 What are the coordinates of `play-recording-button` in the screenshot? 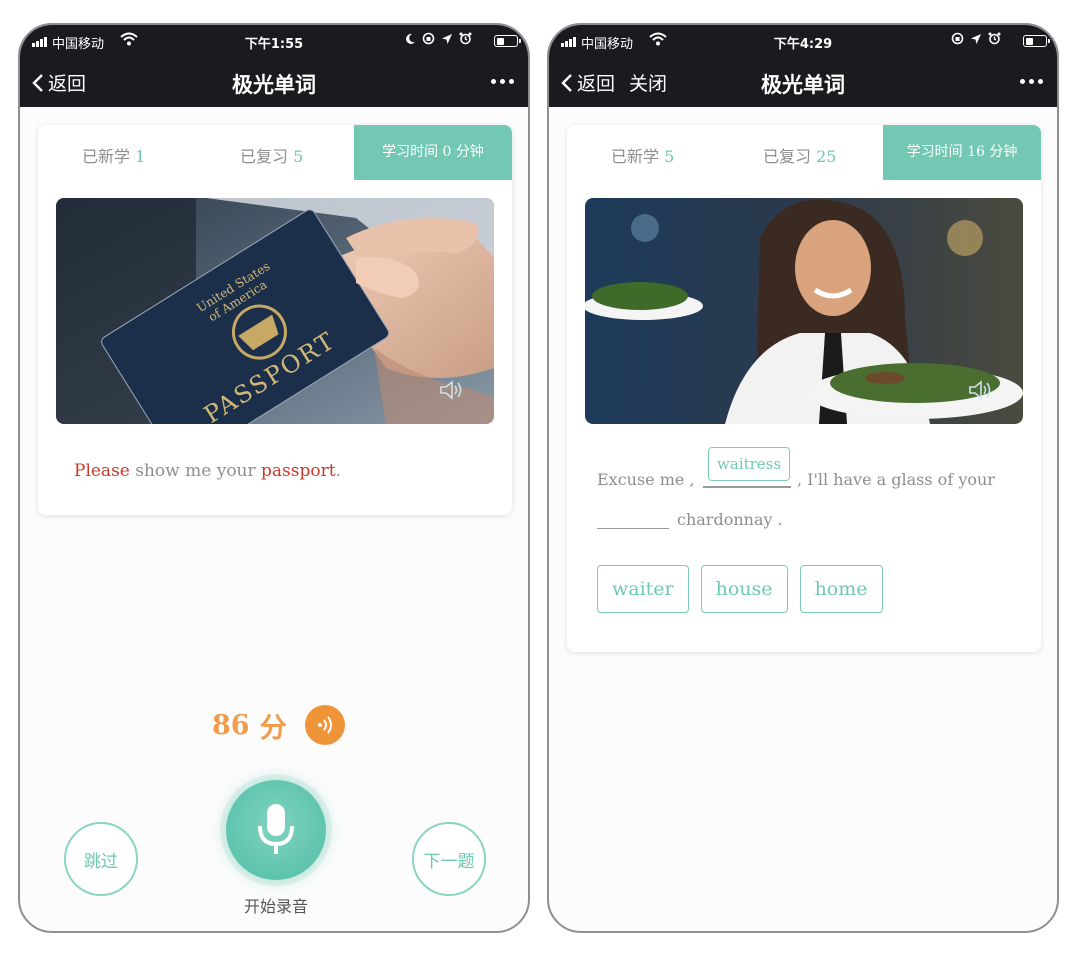 It's located at (324, 725).